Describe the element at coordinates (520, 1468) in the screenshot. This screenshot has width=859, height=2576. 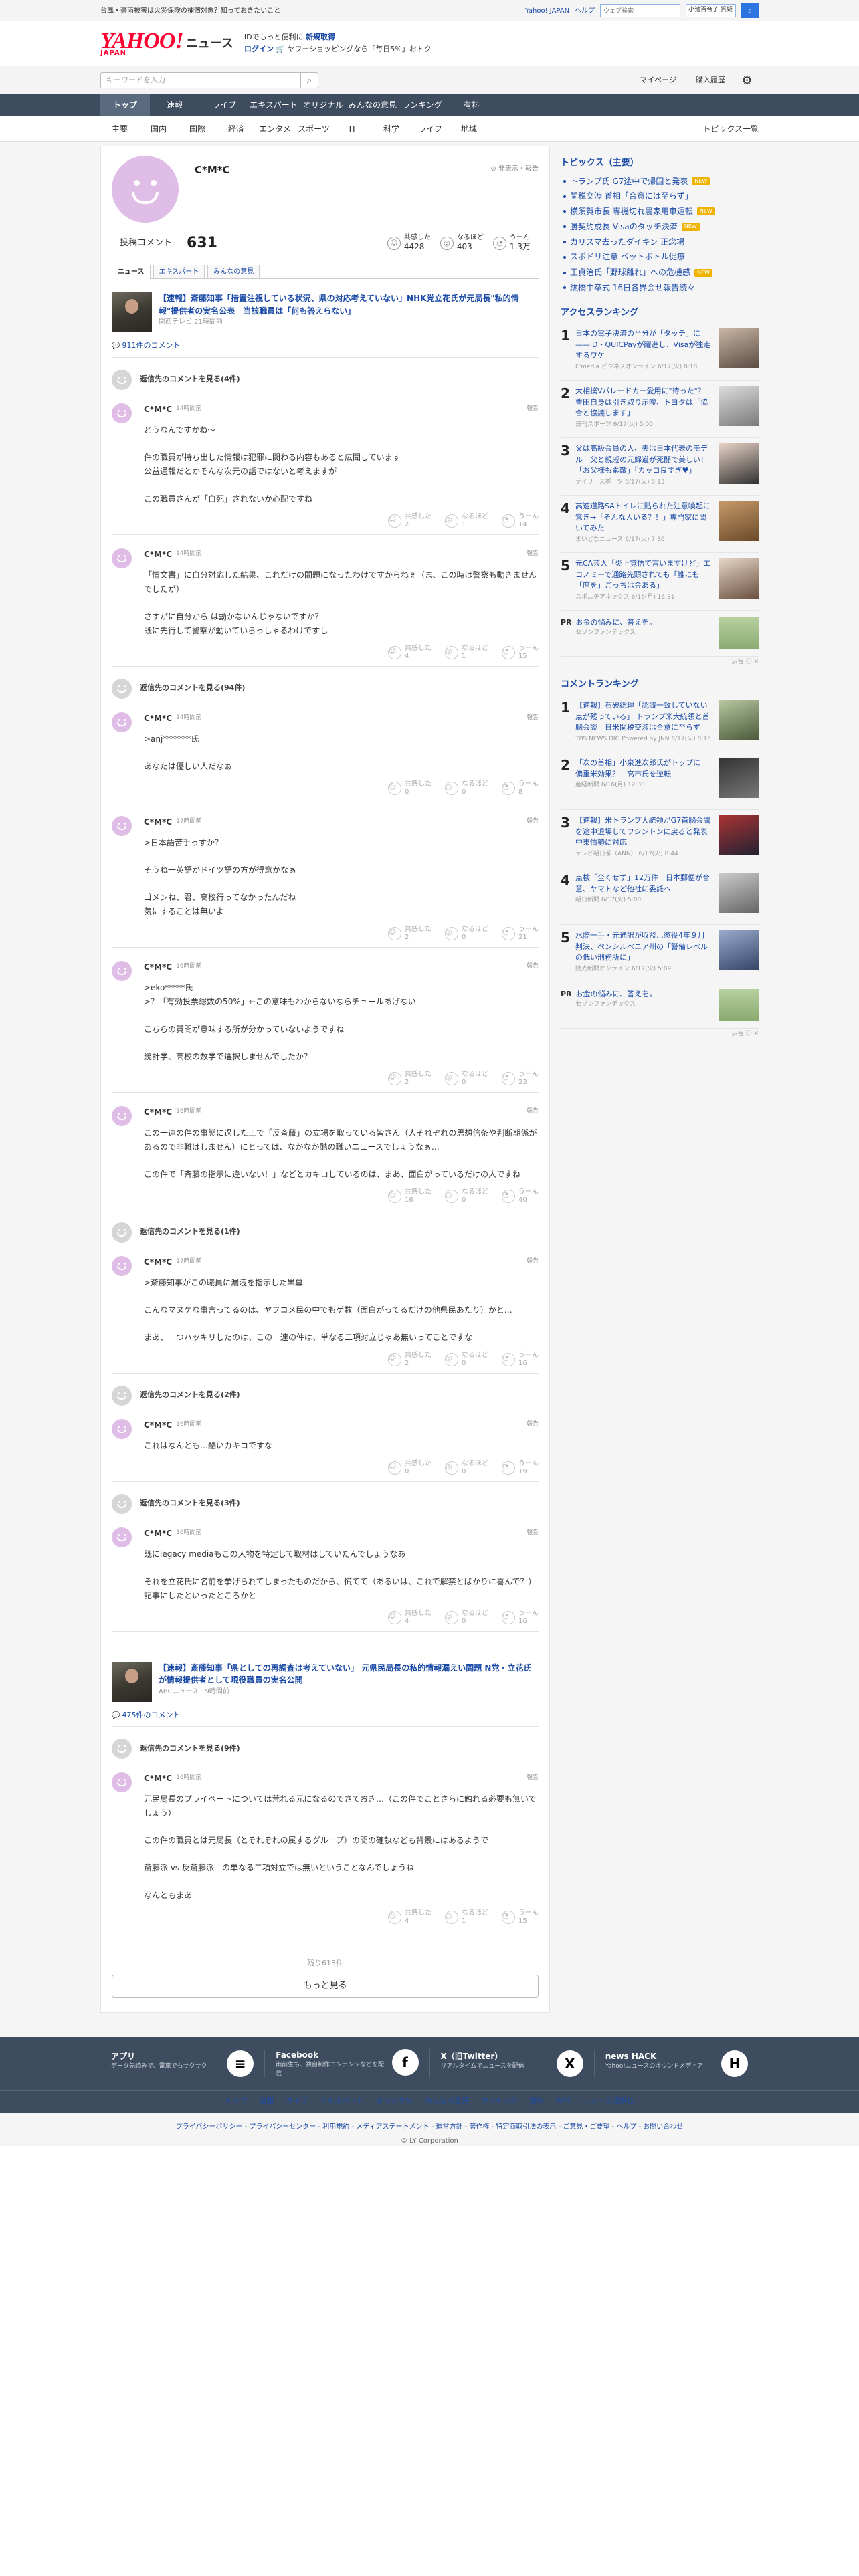
I see `hmm-button: ◔ うーん 19` at that location.